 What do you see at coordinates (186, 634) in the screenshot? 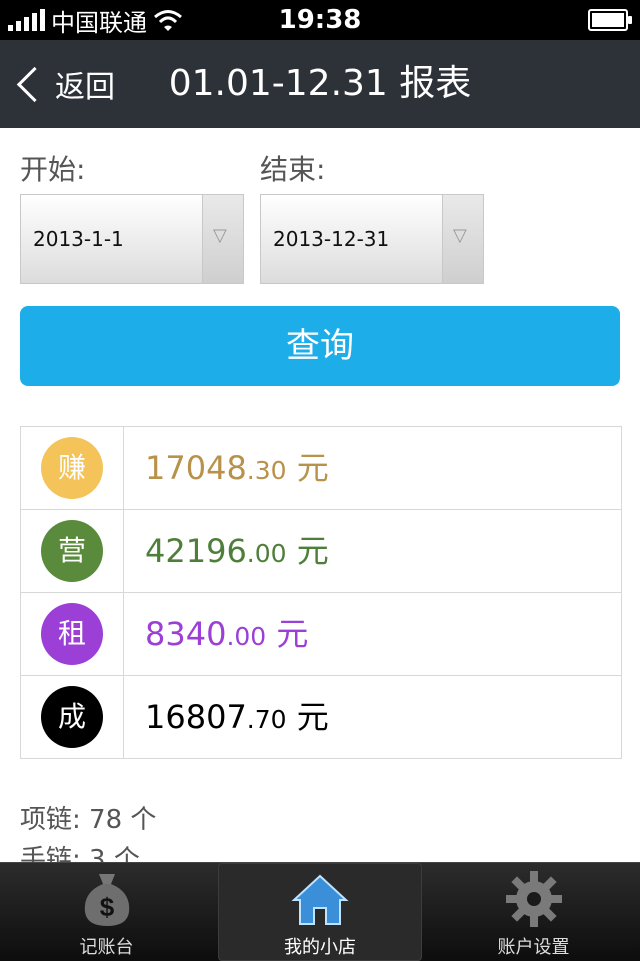
I see `amount-integer: 8340` at bounding box center [186, 634].